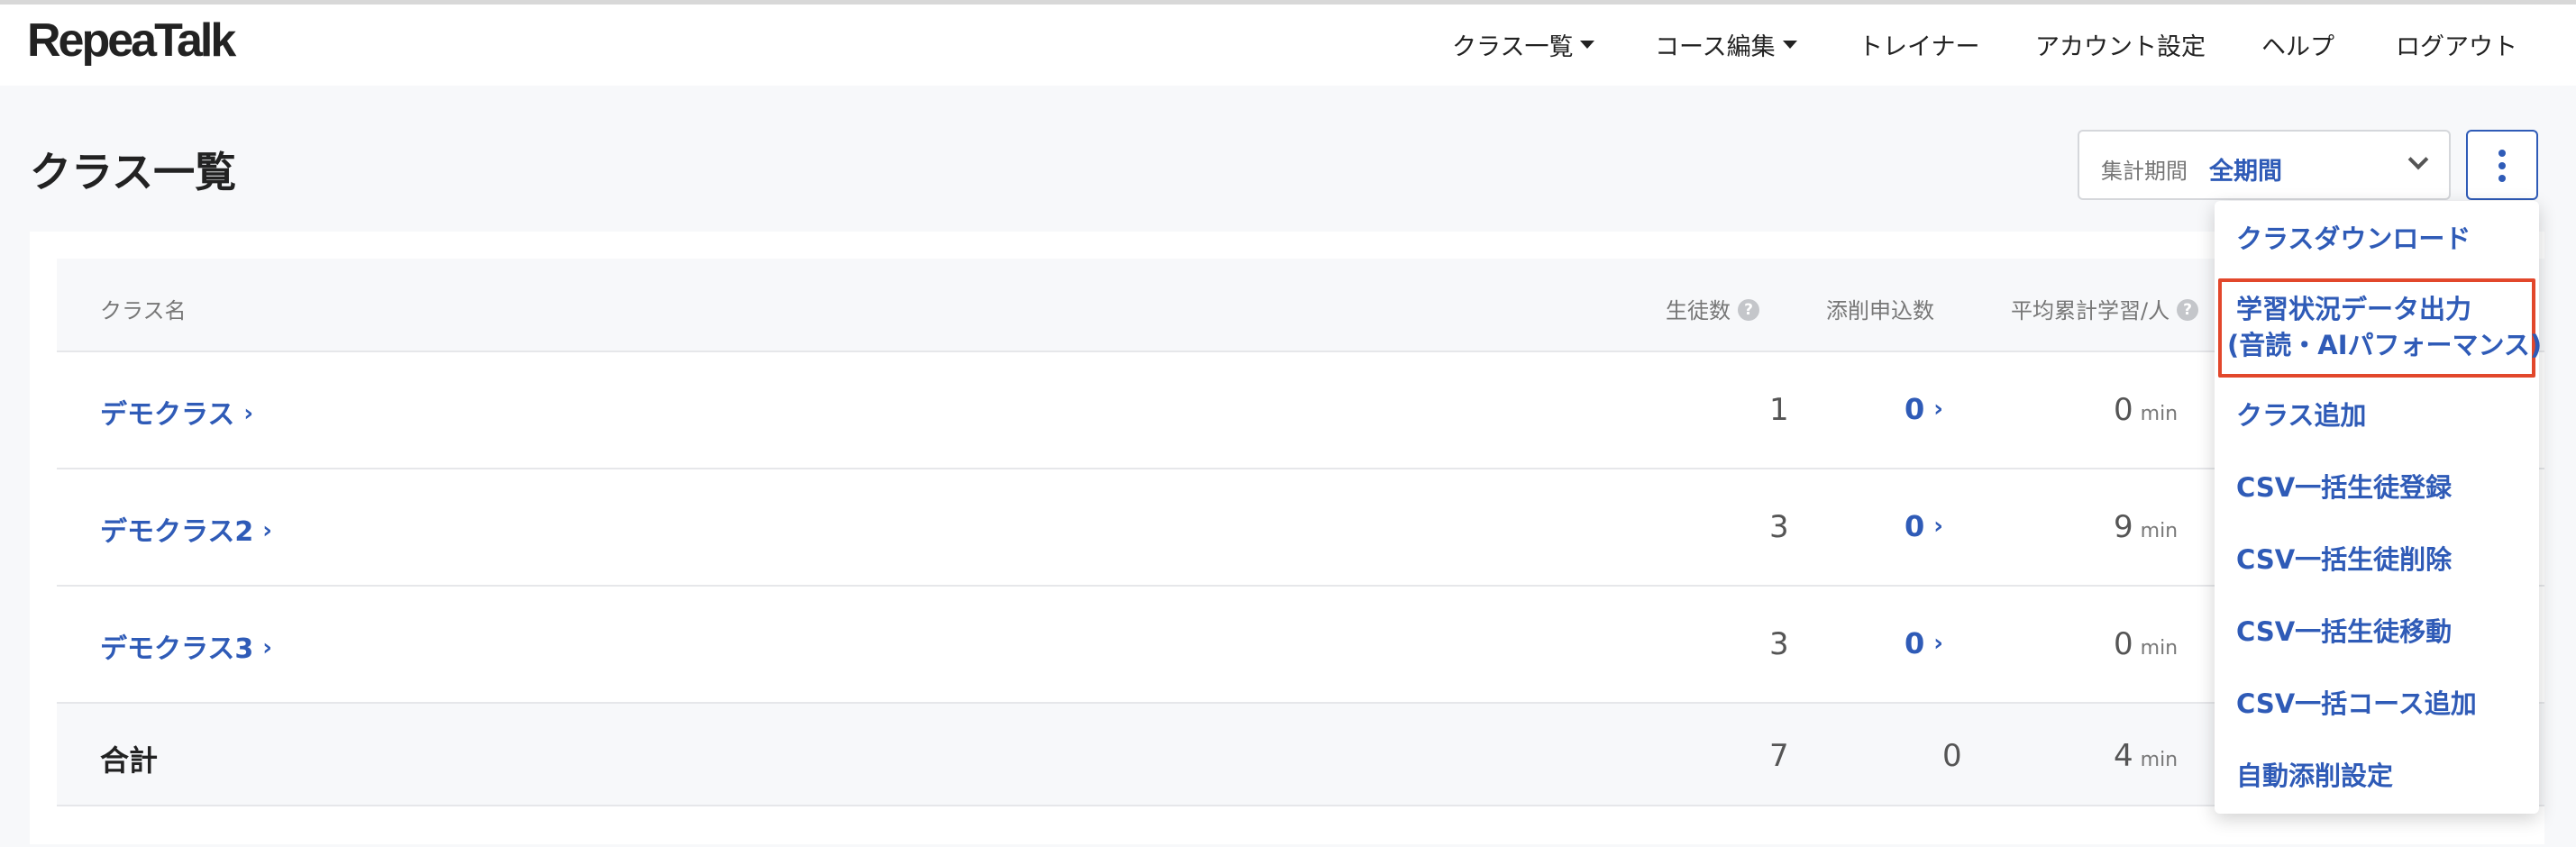  What do you see at coordinates (167, 415) in the screenshot?
I see `class-name: デモクラス` at bounding box center [167, 415].